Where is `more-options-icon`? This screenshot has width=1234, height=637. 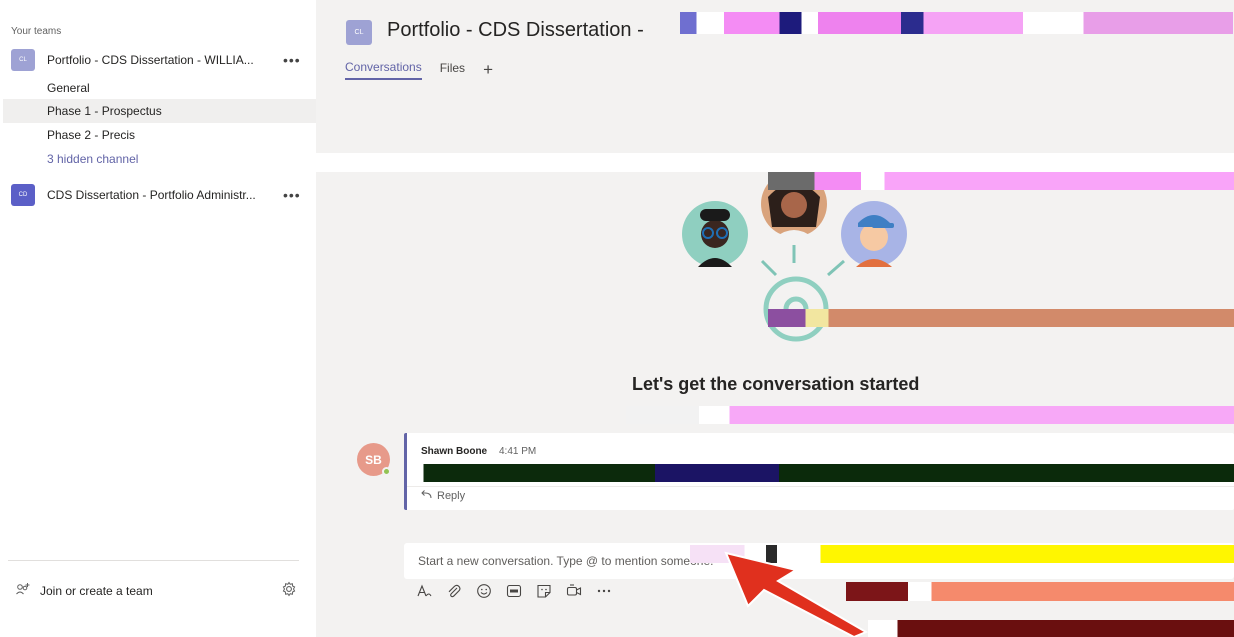 more-options-icon is located at coordinates (604, 591).